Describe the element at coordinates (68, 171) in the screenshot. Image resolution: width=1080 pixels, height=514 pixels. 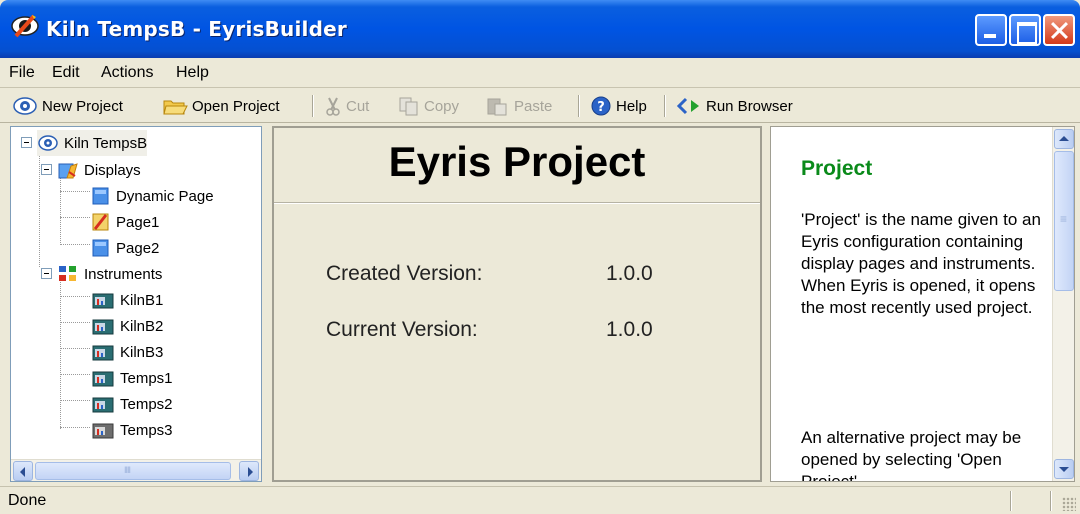
I see `displays-folder-icon` at that location.